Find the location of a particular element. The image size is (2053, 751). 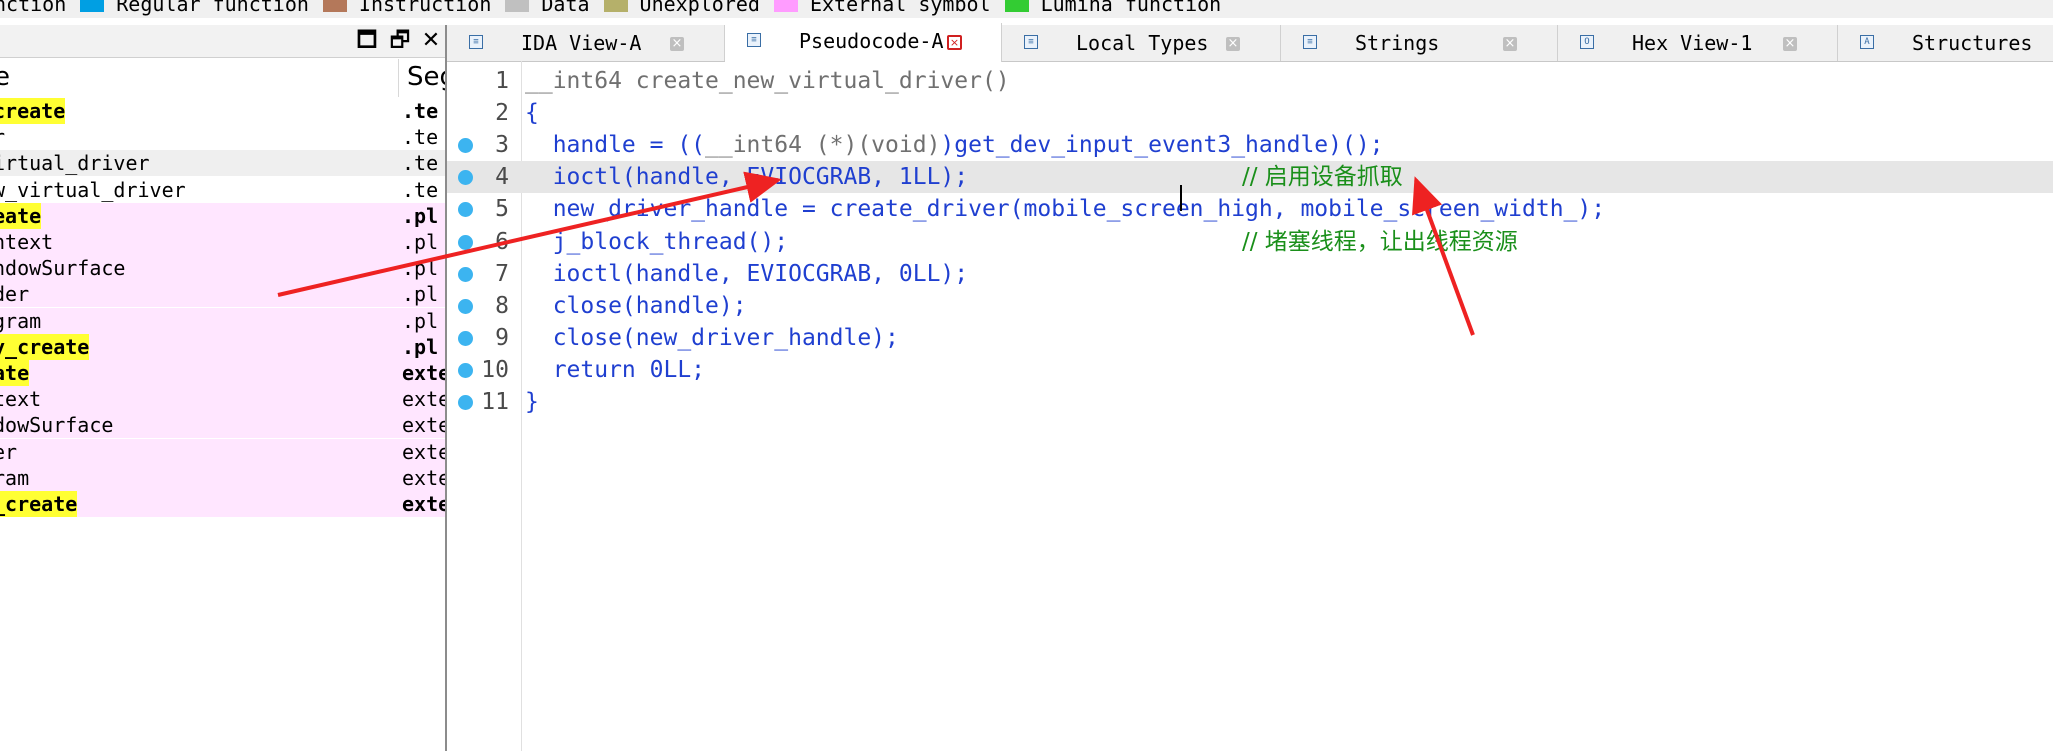

function-name: create is located at coordinates (33, 111).